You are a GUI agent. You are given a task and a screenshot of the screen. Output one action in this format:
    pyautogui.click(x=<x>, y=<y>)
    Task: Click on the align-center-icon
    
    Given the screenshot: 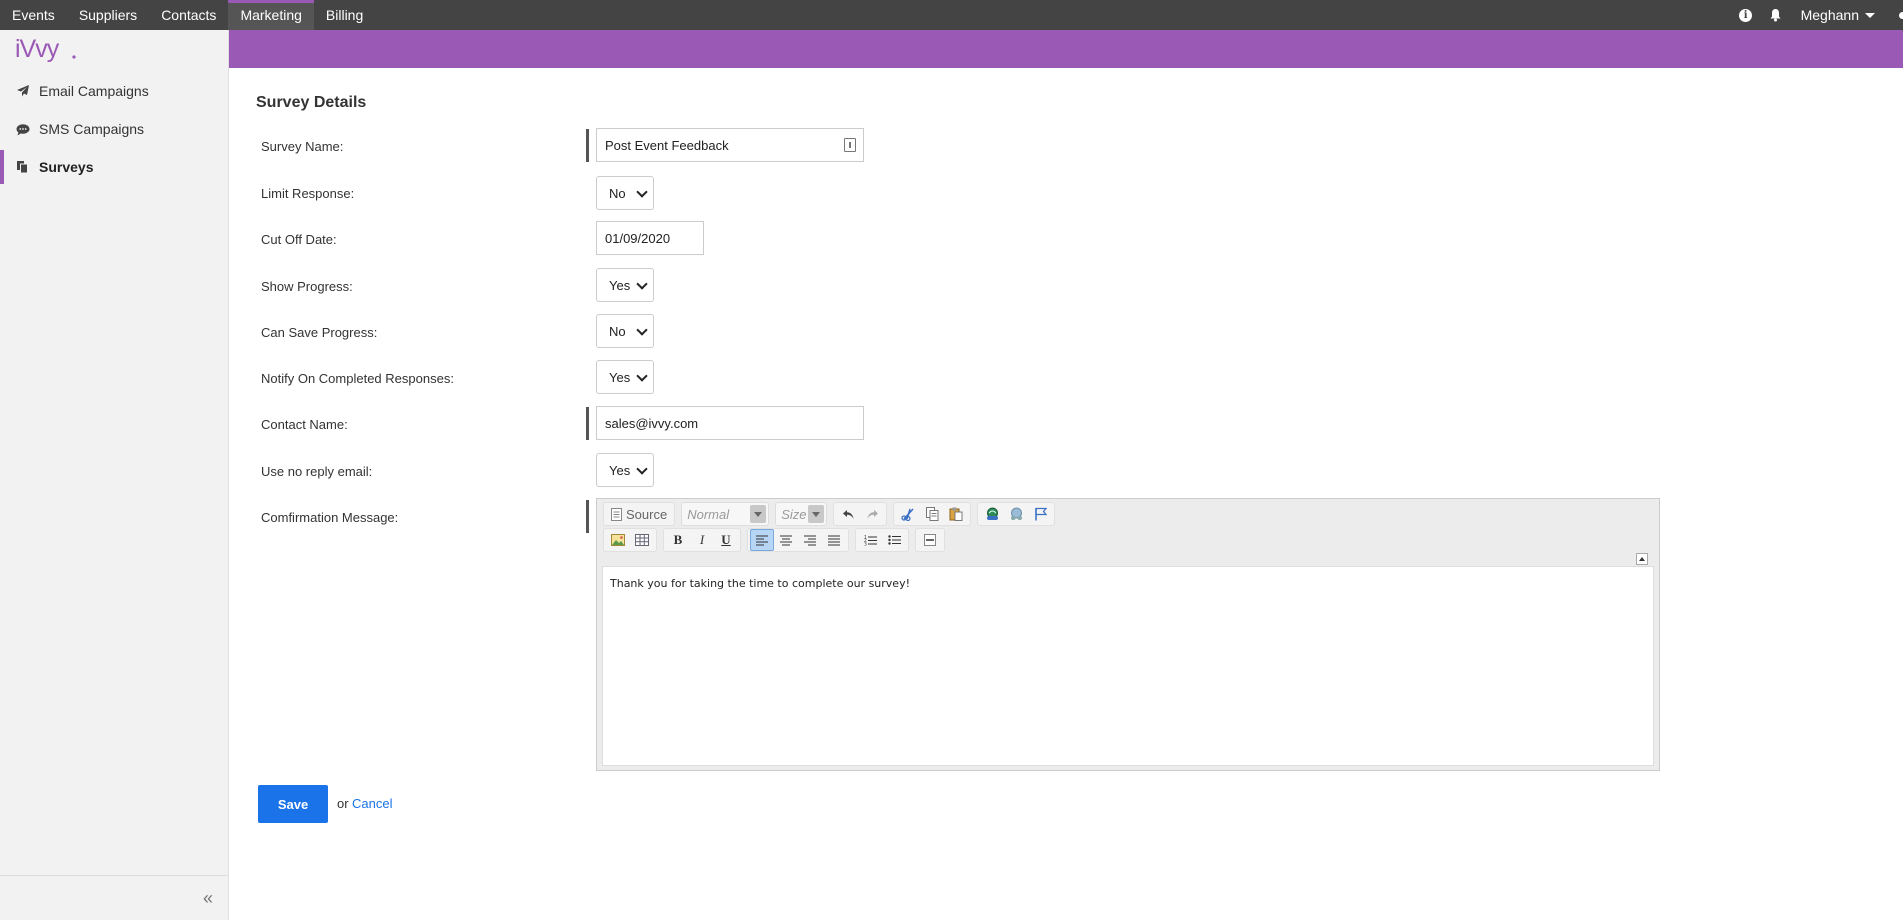 What is the action you would take?
    pyautogui.click(x=786, y=540)
    